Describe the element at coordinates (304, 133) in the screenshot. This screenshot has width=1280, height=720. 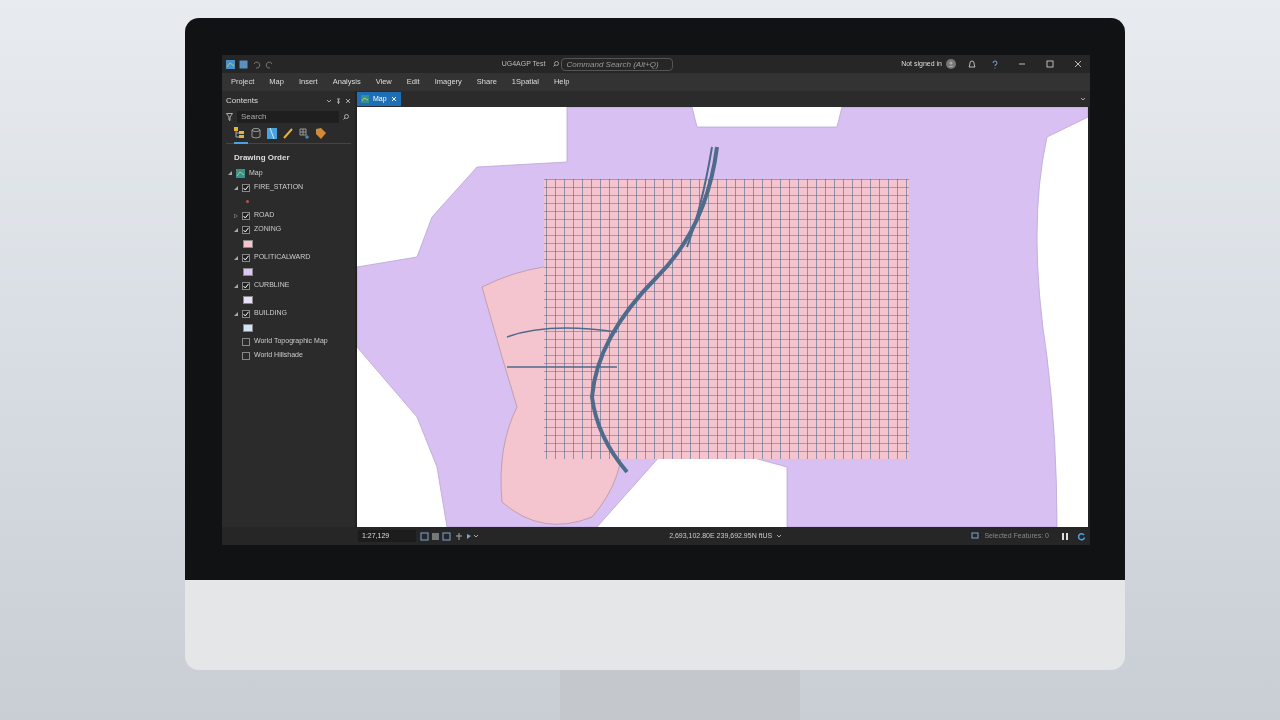
I see `grid-add-icon` at that location.